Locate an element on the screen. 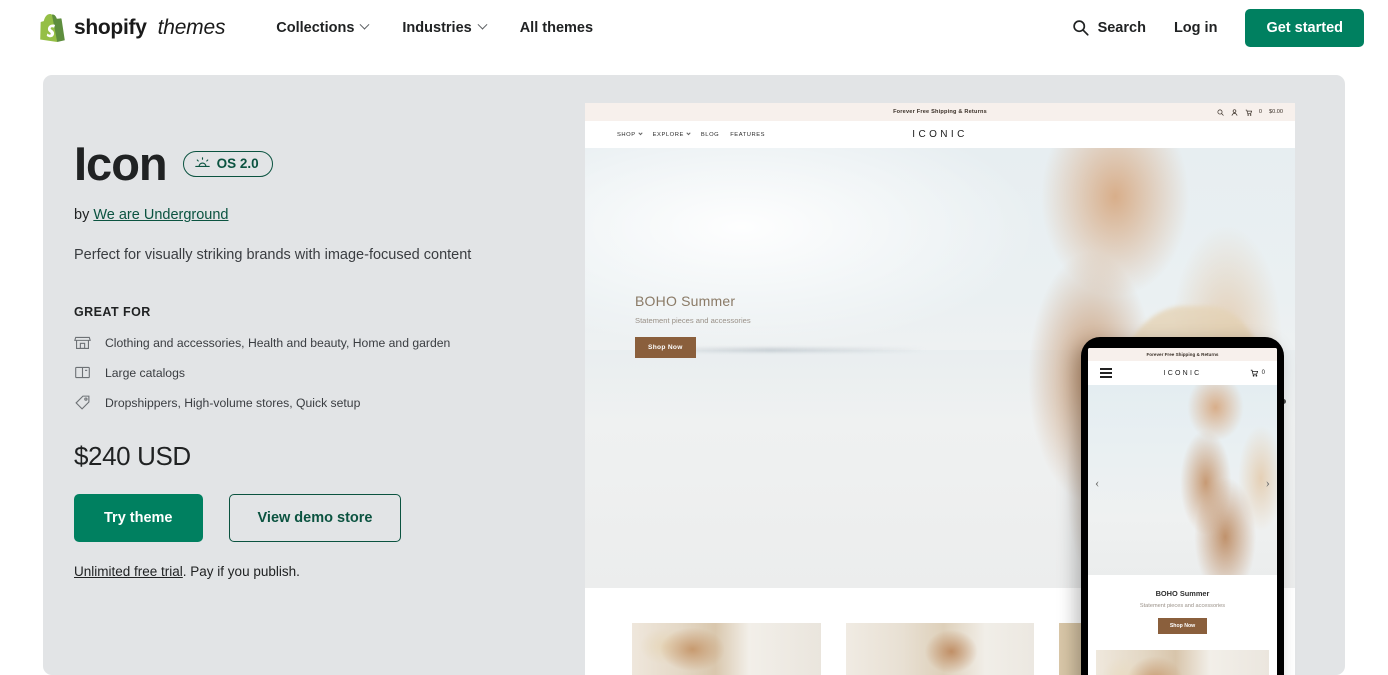 Image resolution: width=1388 pixels, height=675 pixels. get-started-button: Get started is located at coordinates (1304, 27).